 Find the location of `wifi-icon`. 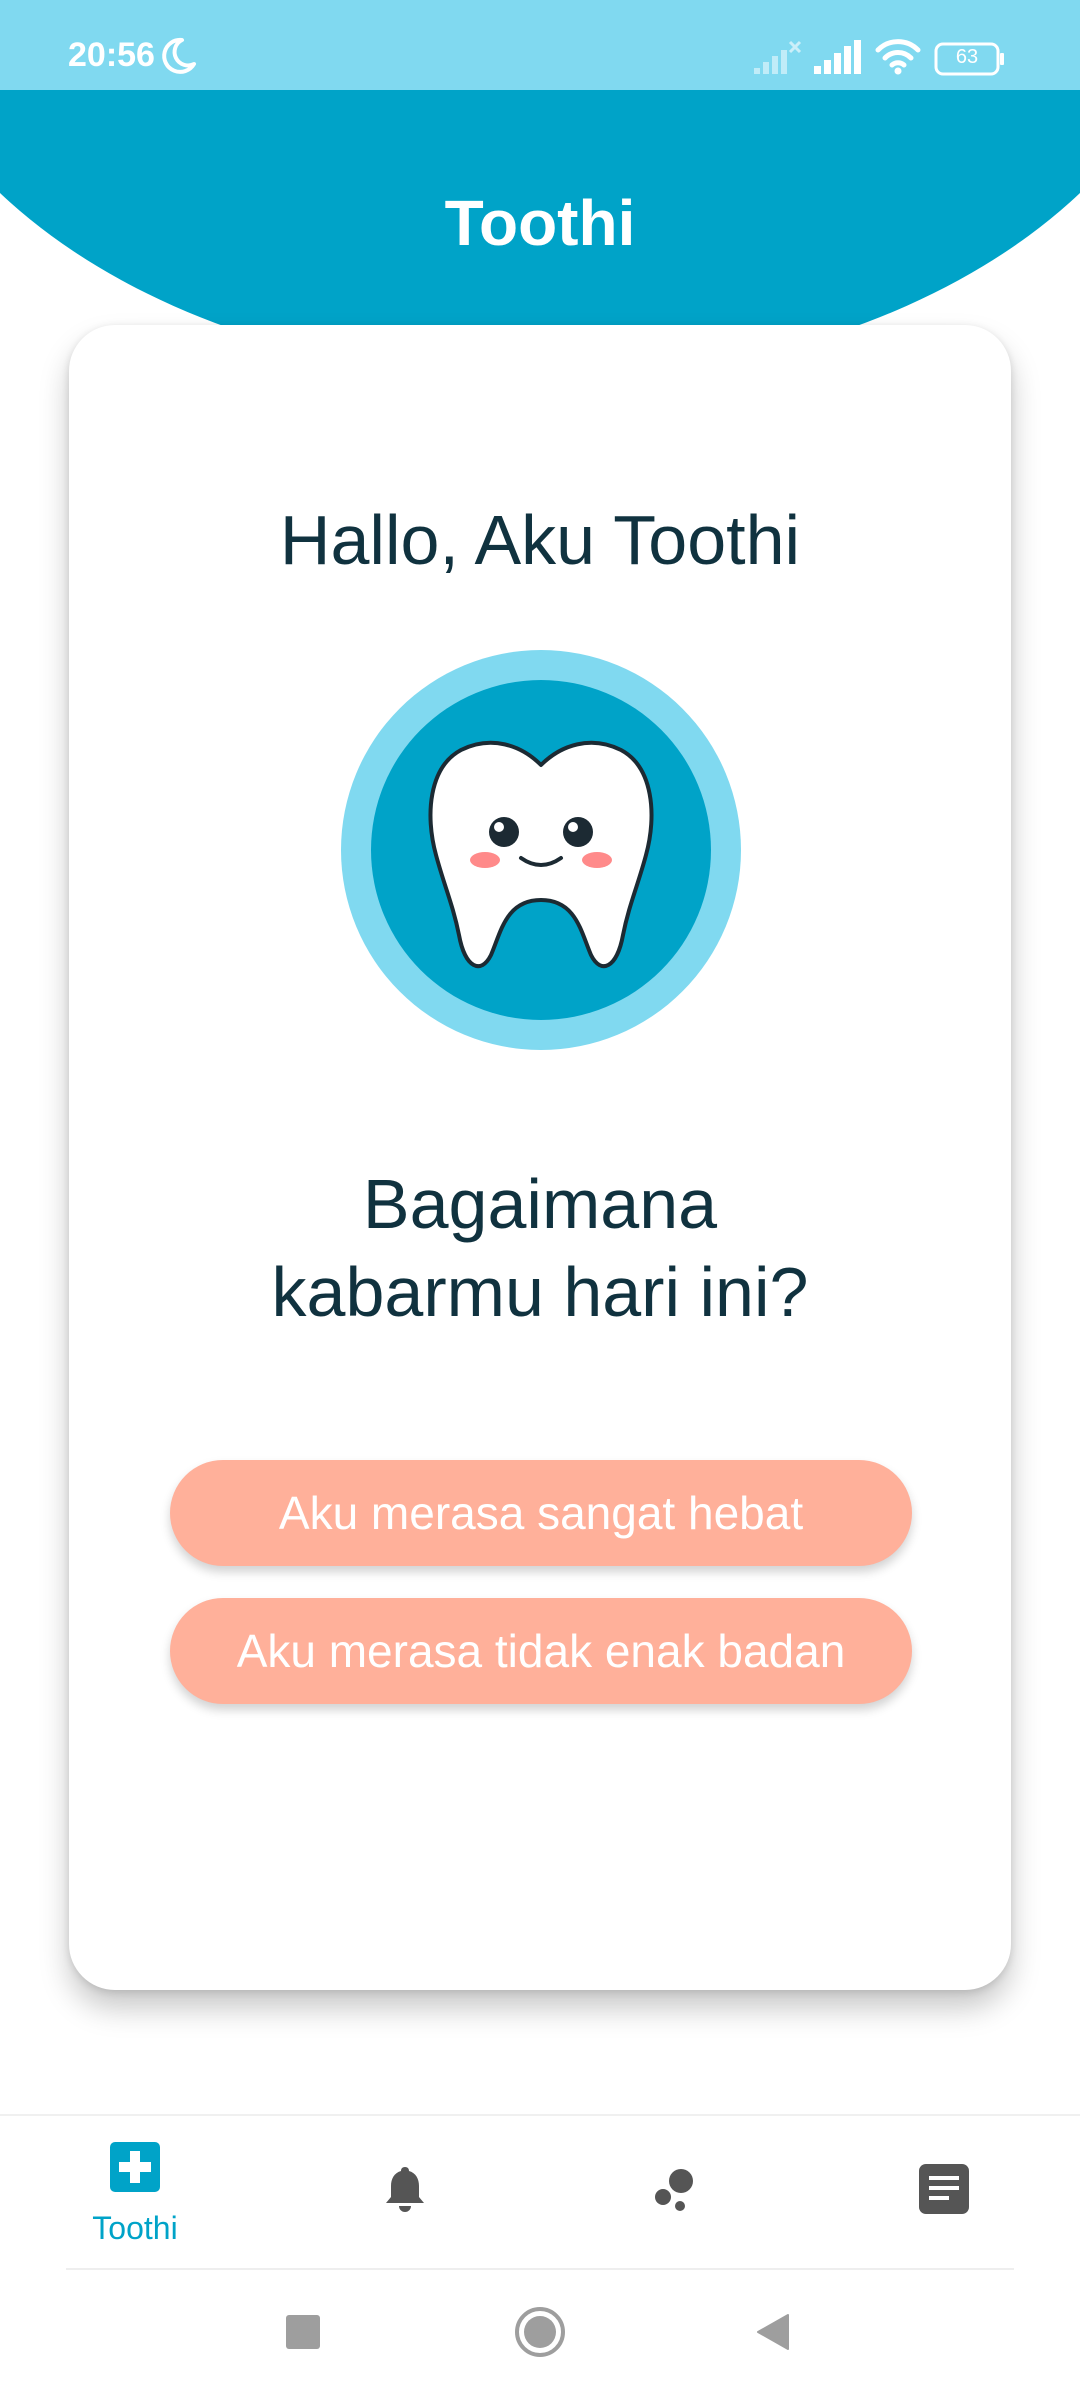

wifi-icon is located at coordinates (898, 57).